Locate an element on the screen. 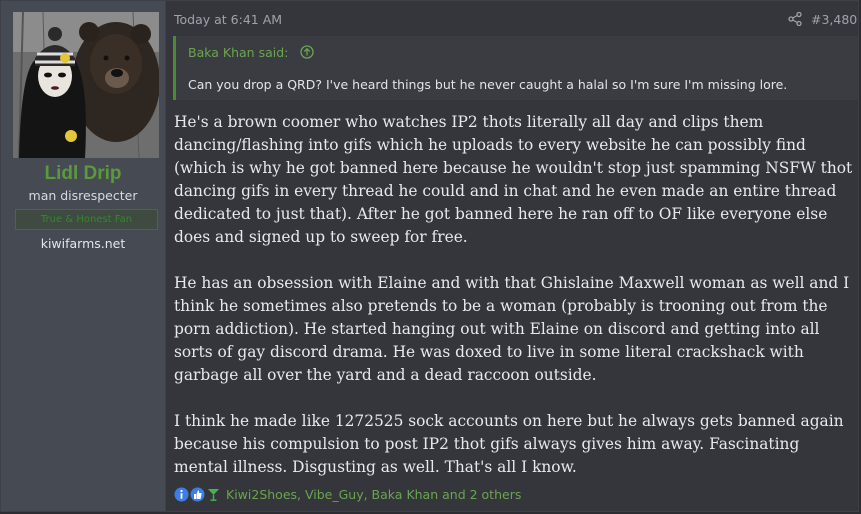  circle-arrow-up-icon is located at coordinates (307, 52).